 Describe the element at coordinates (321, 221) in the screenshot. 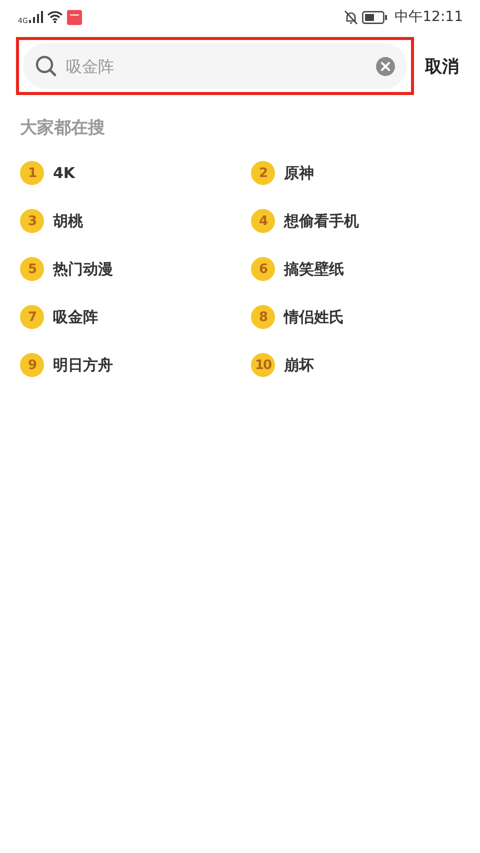

I see `hot-search-item: 想偷看手机` at that location.